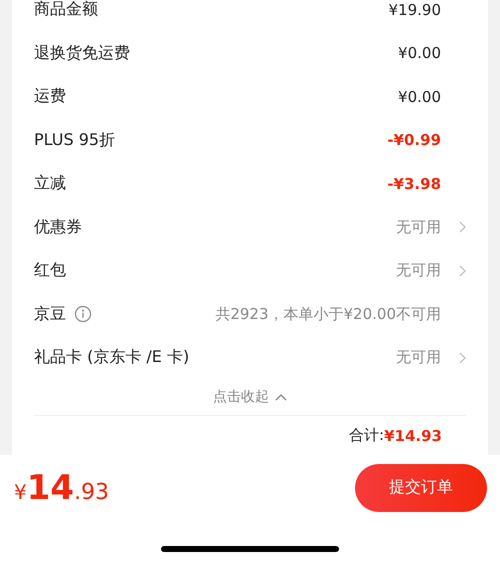  Describe the element at coordinates (75, 140) in the screenshot. I see `row-label: PLUS 95折` at that location.